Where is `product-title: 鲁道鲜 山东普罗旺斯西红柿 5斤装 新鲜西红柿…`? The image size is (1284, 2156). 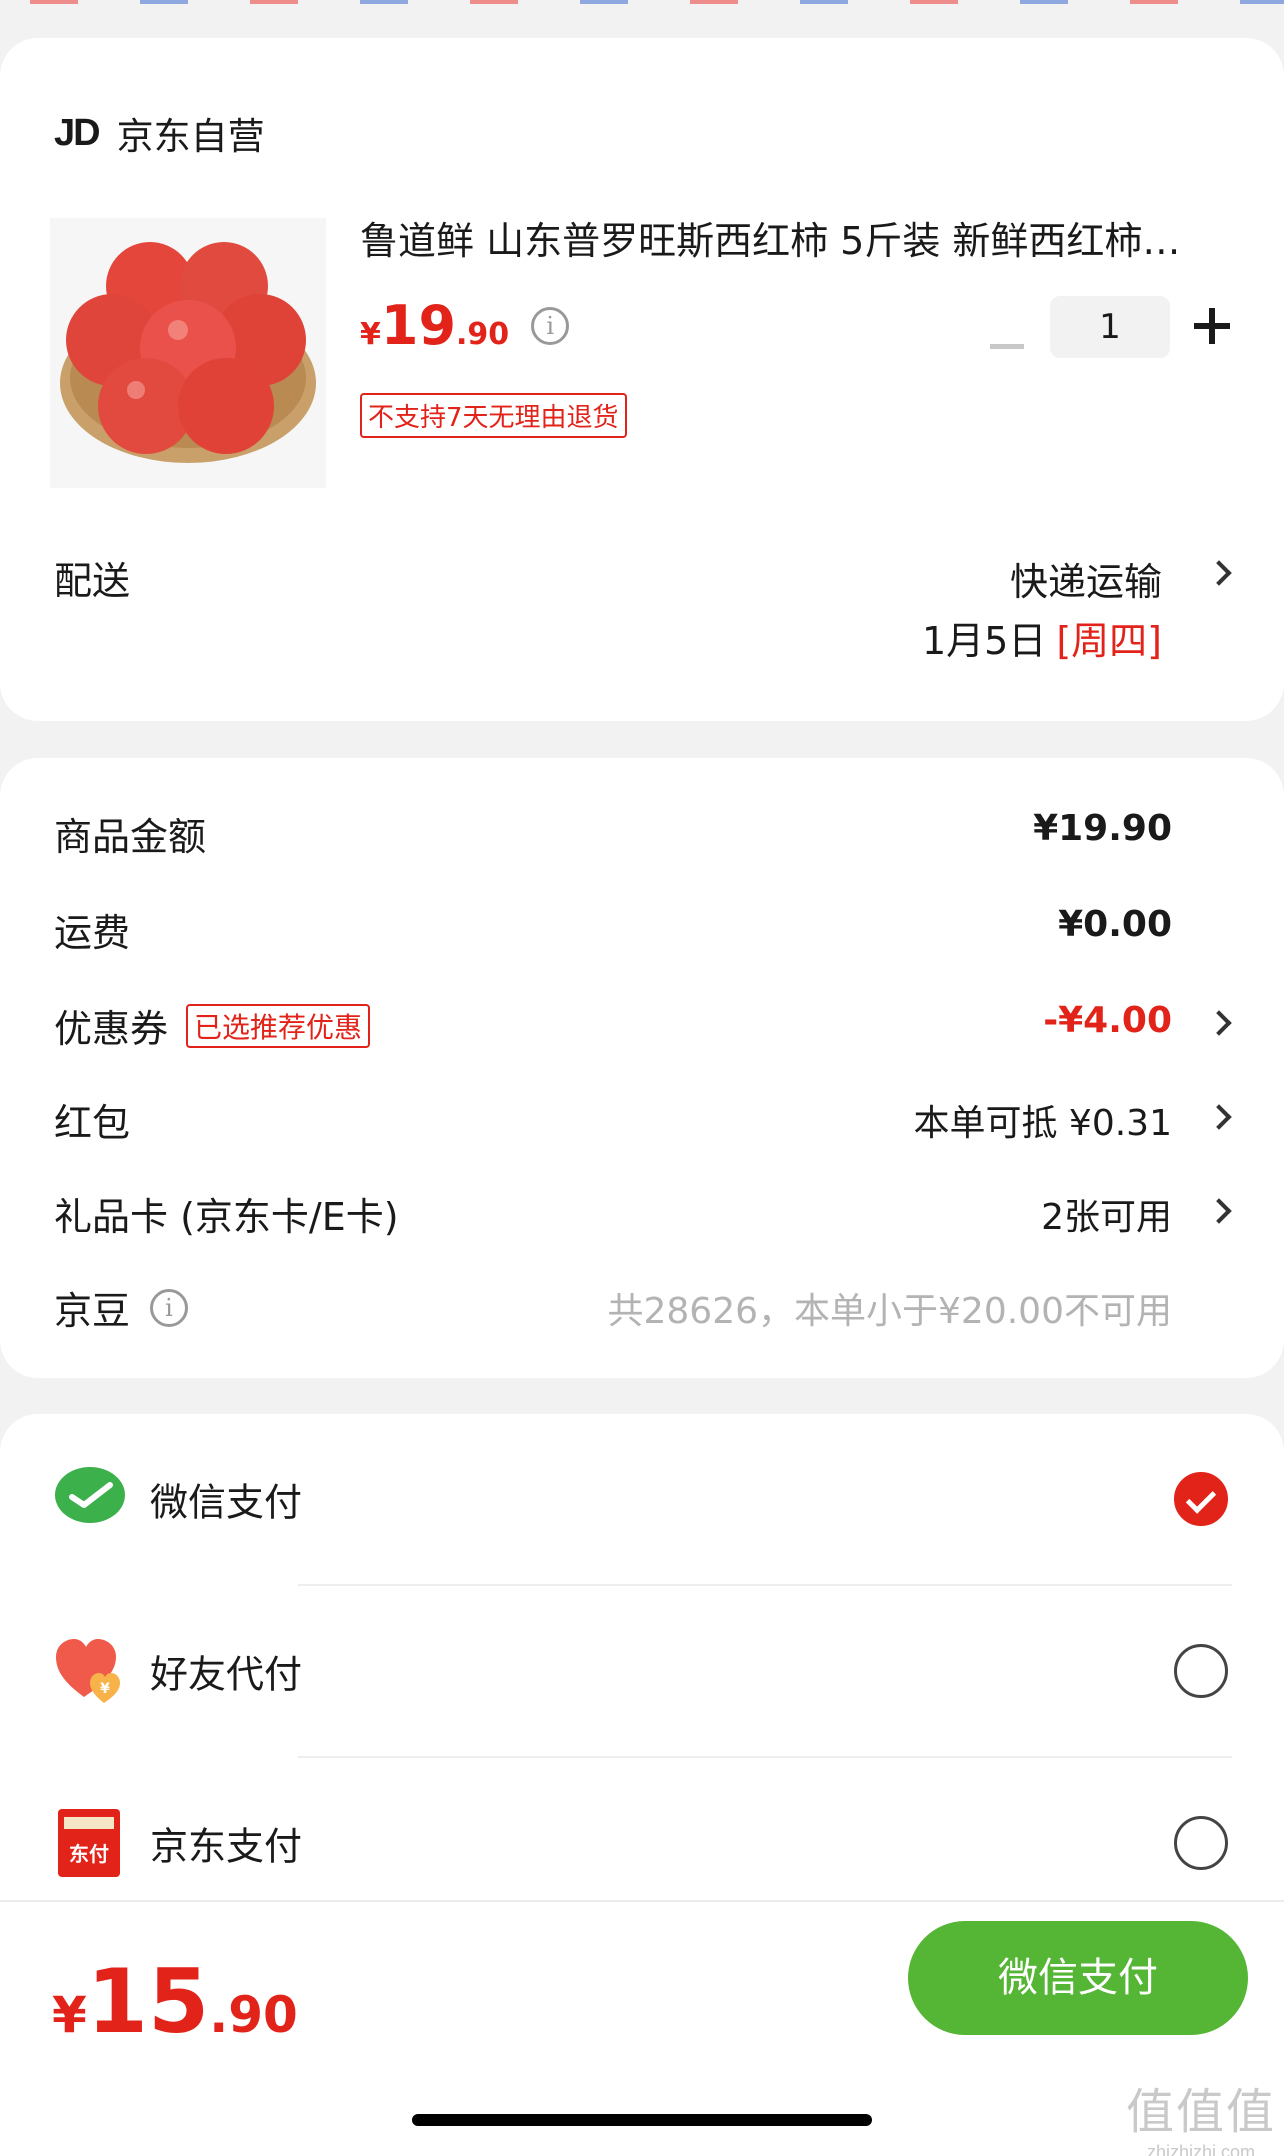 product-title: 鲁道鲜 山东普罗旺斯西红柿 5斤装 新鲜西红柿… is located at coordinates (790, 237).